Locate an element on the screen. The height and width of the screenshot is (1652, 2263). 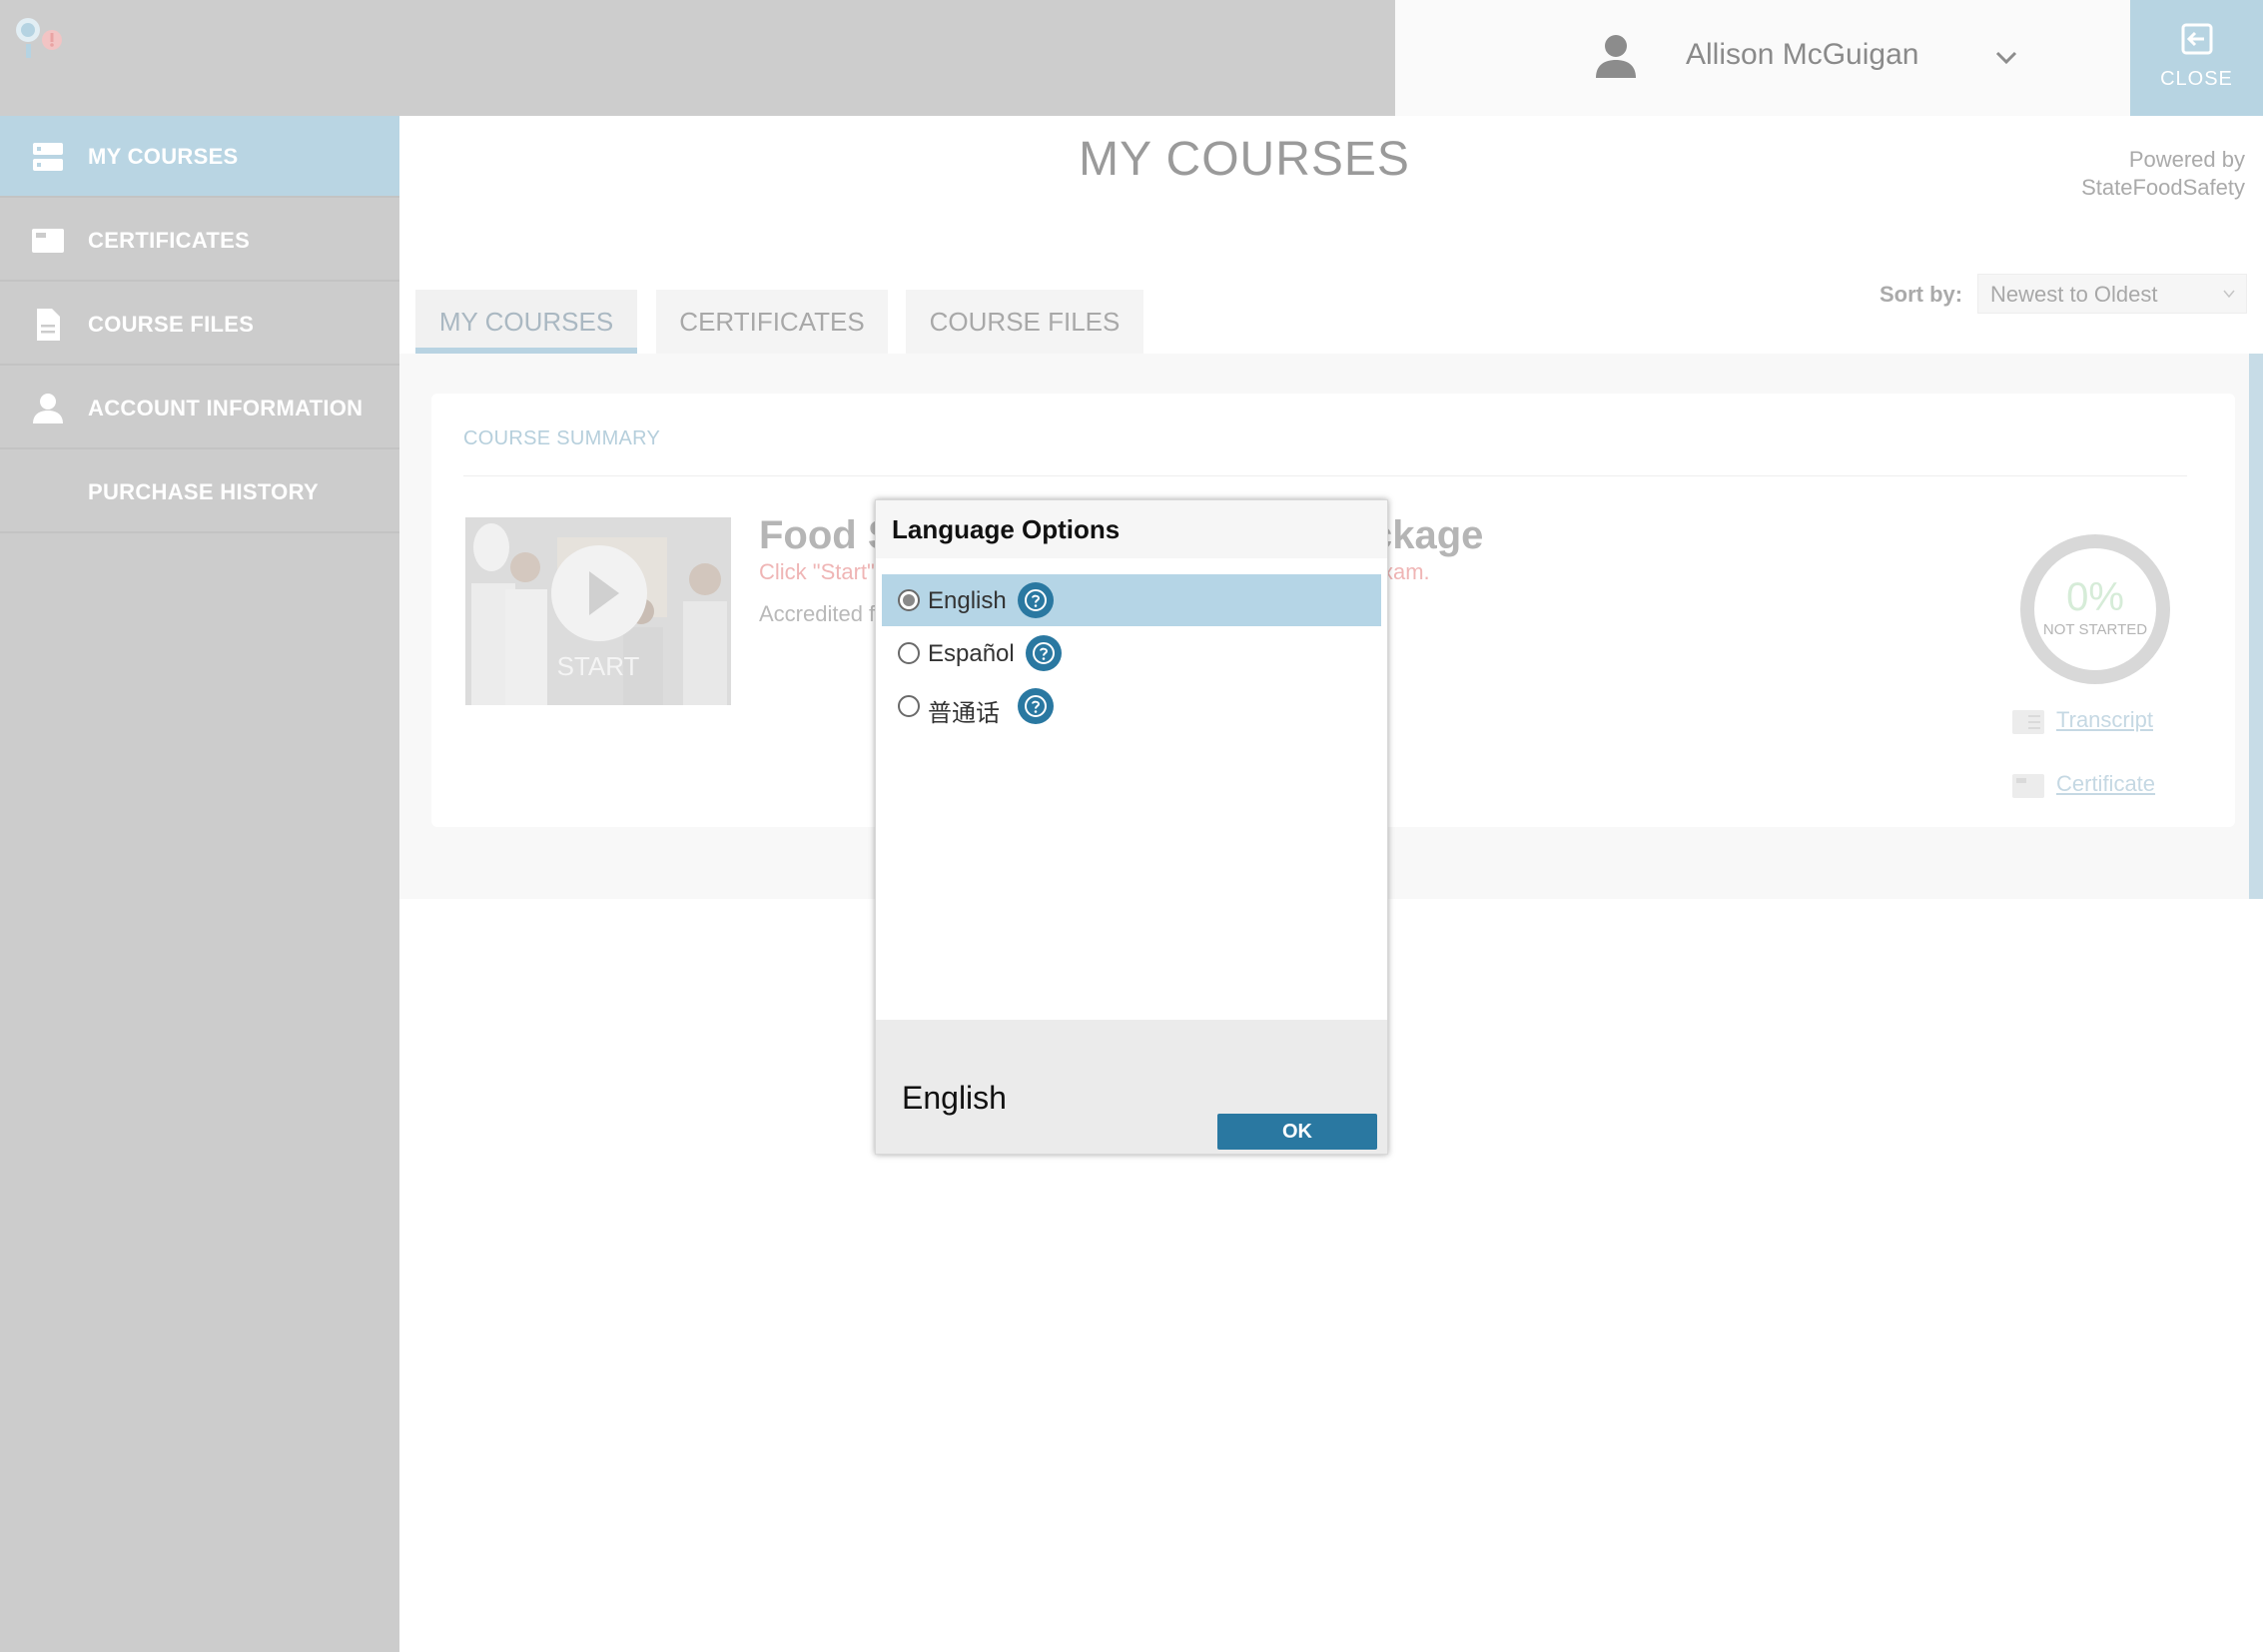
play-button is located at coordinates (599, 593).